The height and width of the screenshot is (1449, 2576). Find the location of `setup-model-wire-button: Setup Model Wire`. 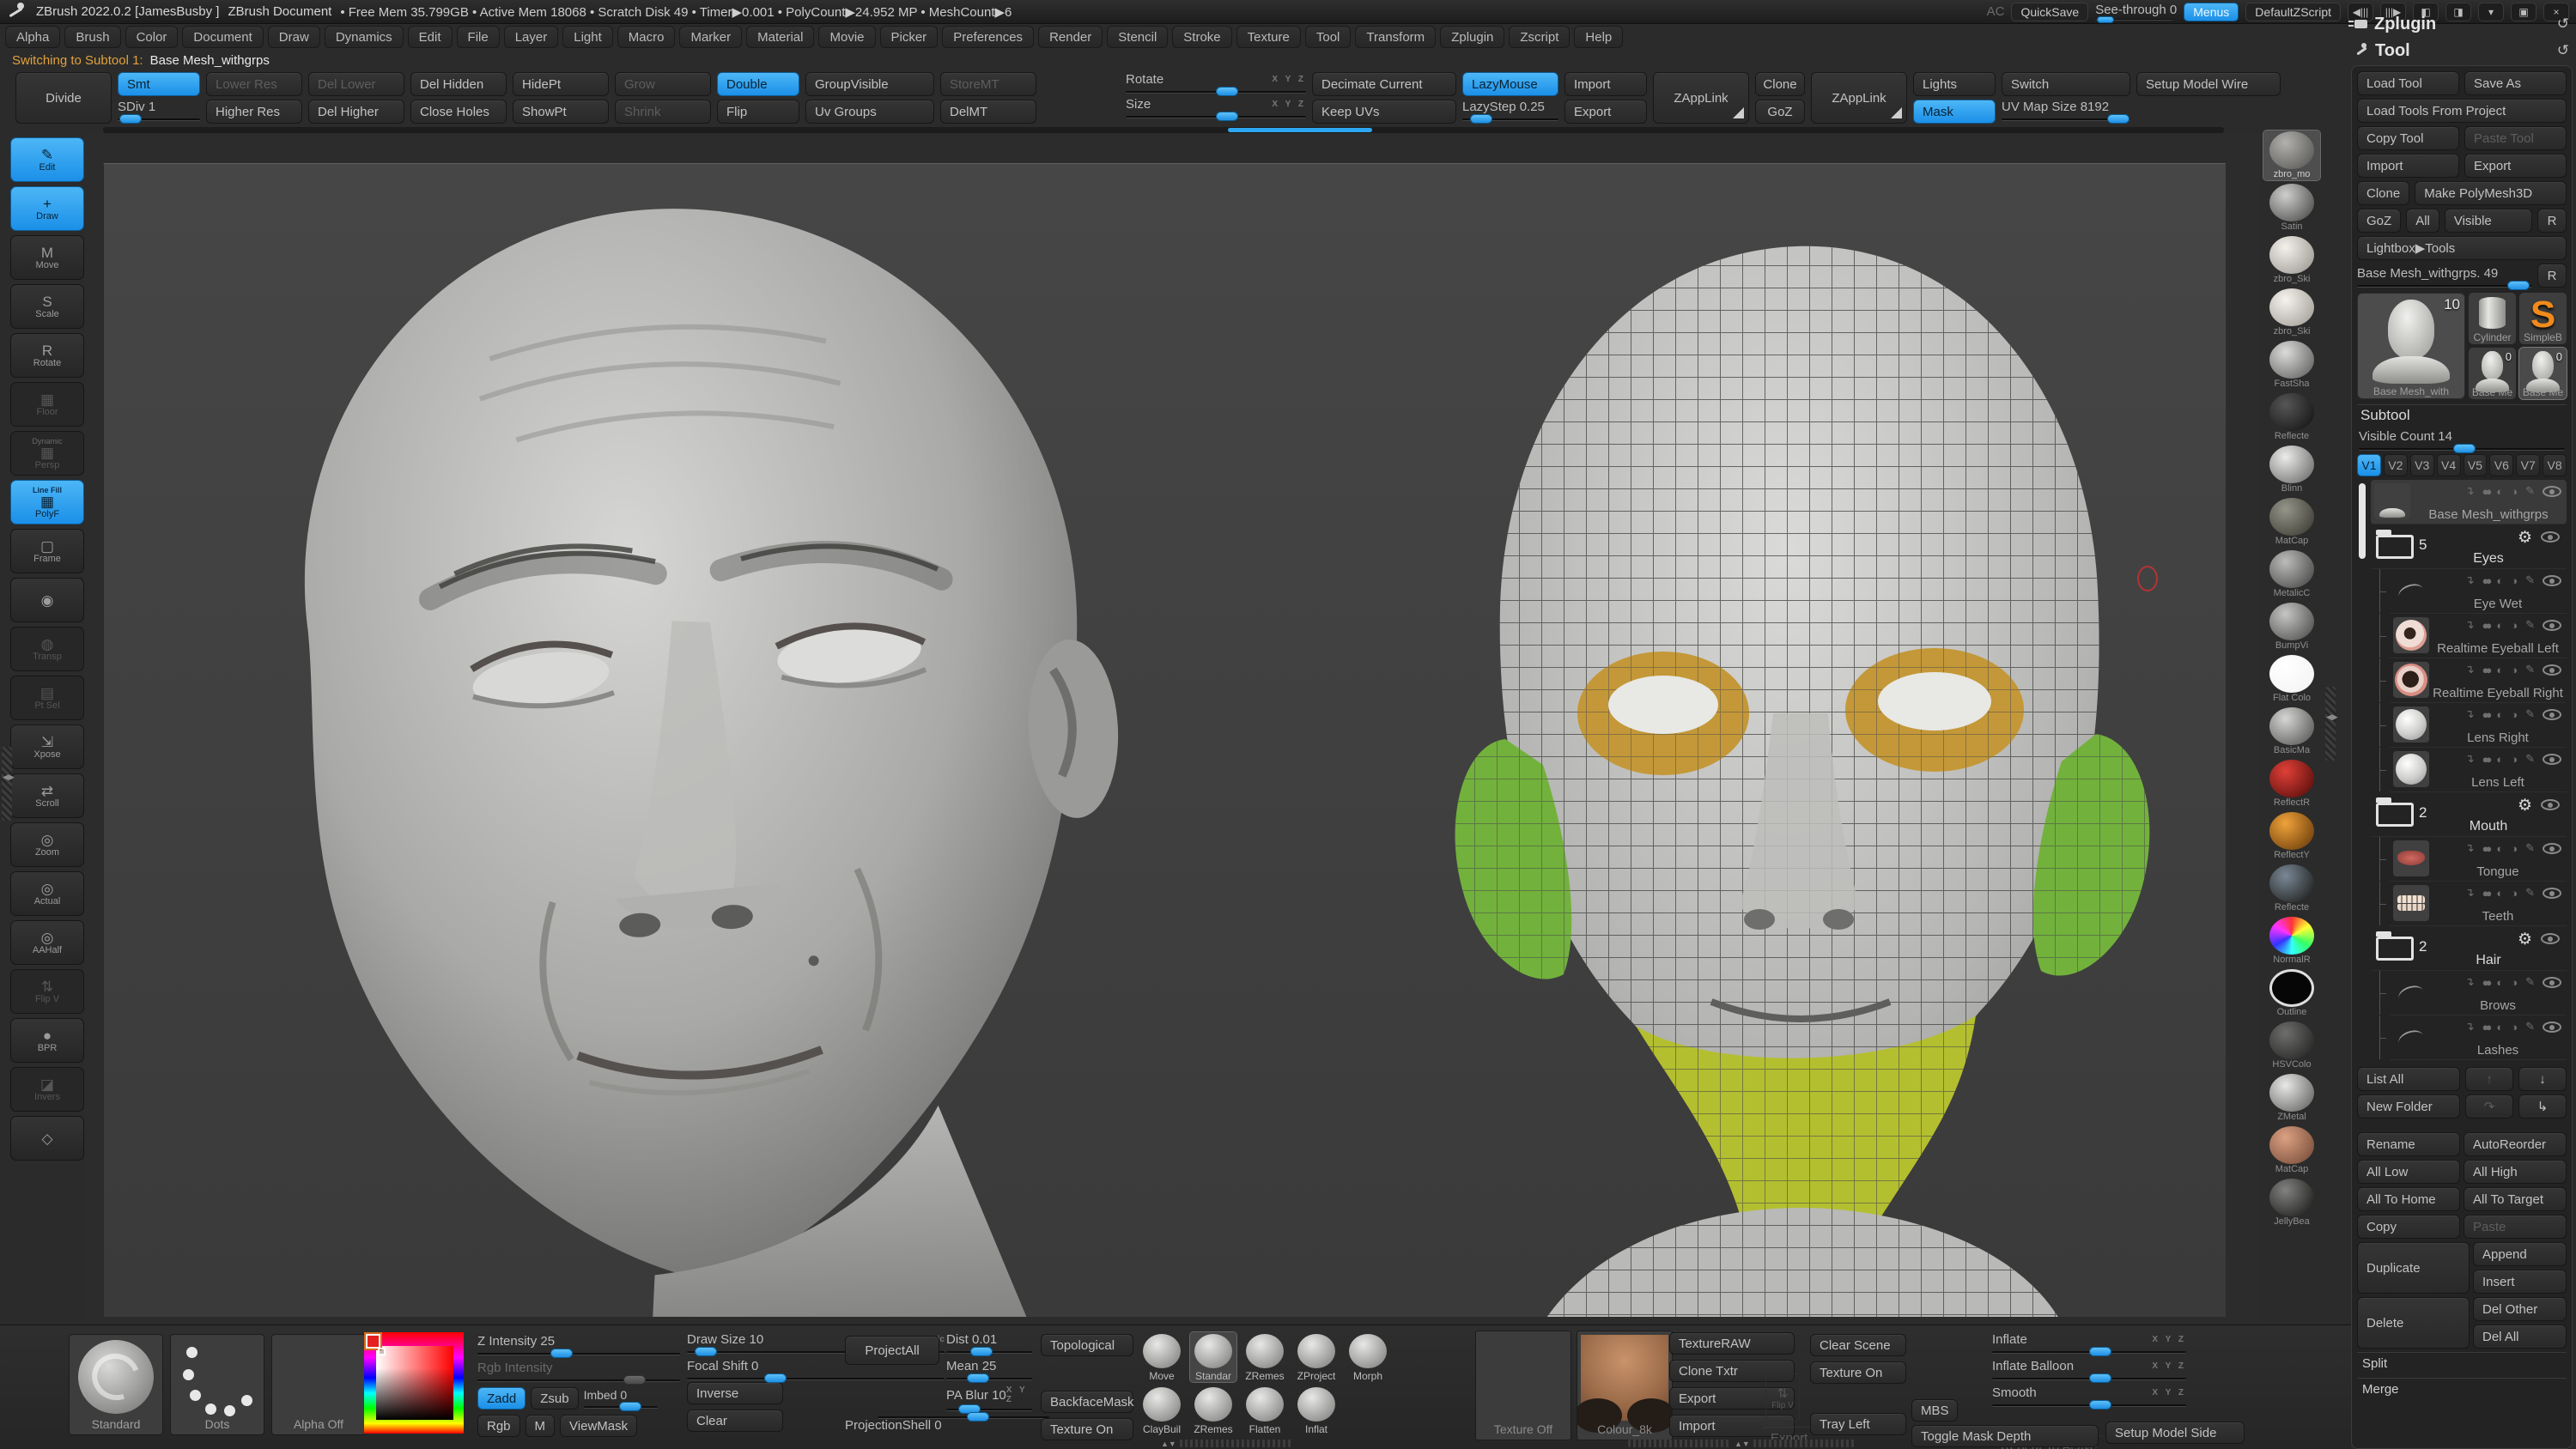

setup-model-wire-button: Setup Model Wire is located at coordinates (2208, 84).